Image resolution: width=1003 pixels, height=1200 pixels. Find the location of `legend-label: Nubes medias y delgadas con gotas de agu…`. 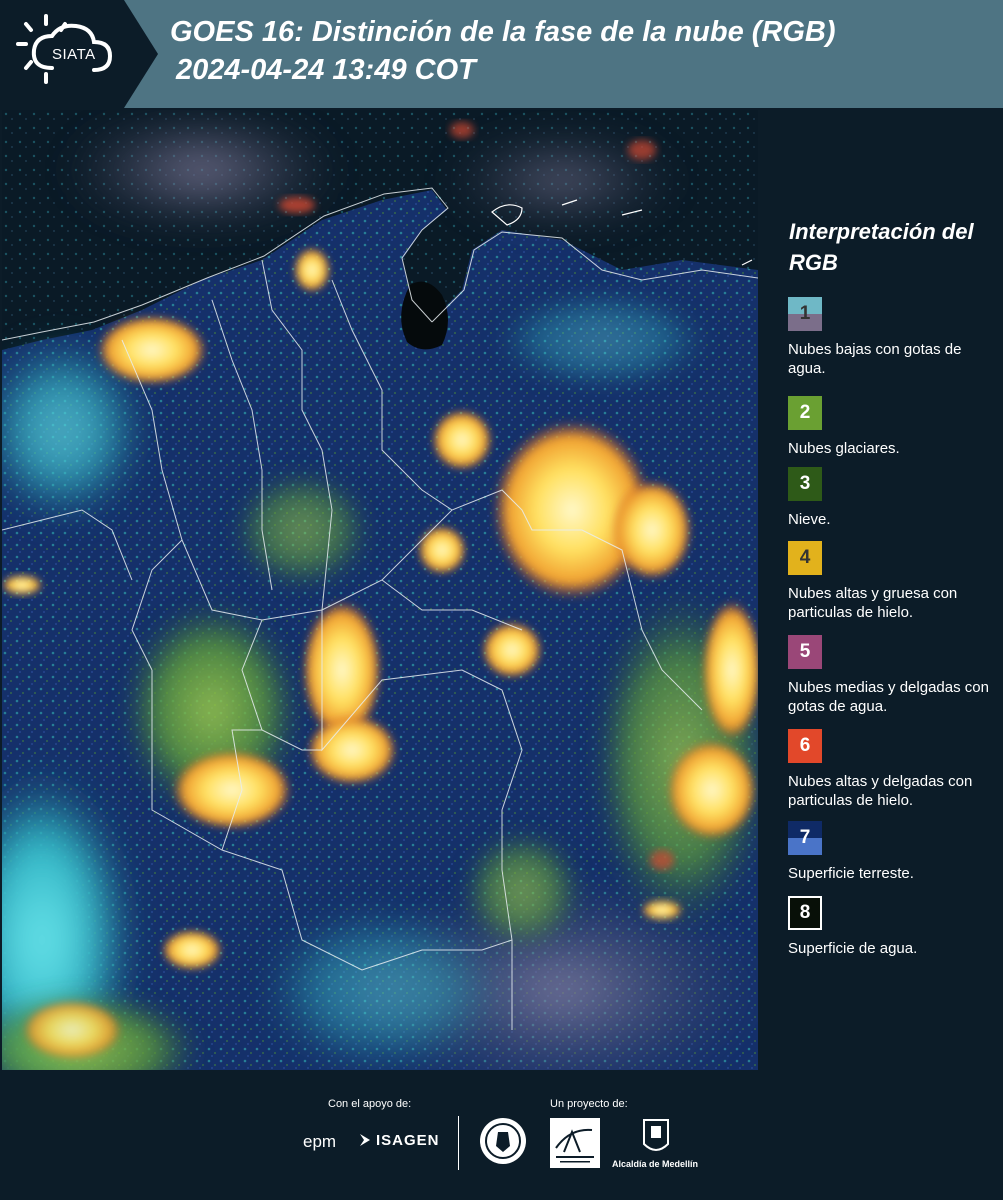

legend-label: Nubes medias y delgadas con gotas de agu… is located at coordinates (888, 697).